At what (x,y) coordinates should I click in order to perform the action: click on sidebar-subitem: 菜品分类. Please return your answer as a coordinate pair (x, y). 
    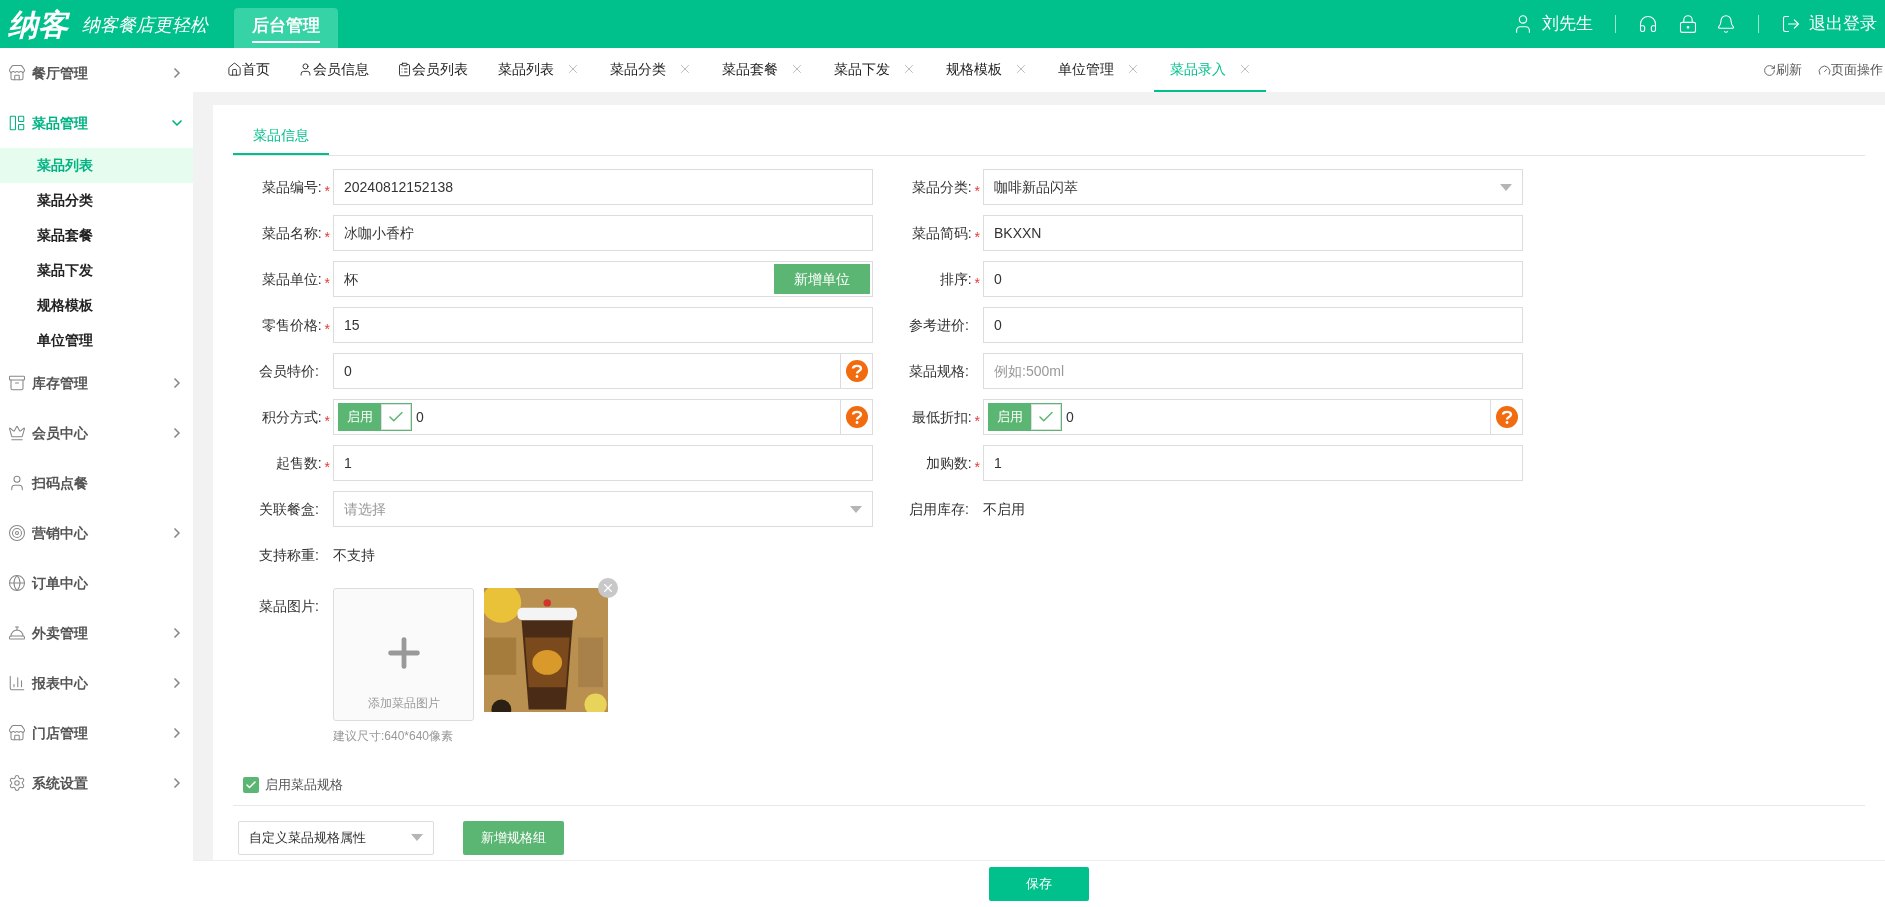
    Looking at the image, I should click on (96, 200).